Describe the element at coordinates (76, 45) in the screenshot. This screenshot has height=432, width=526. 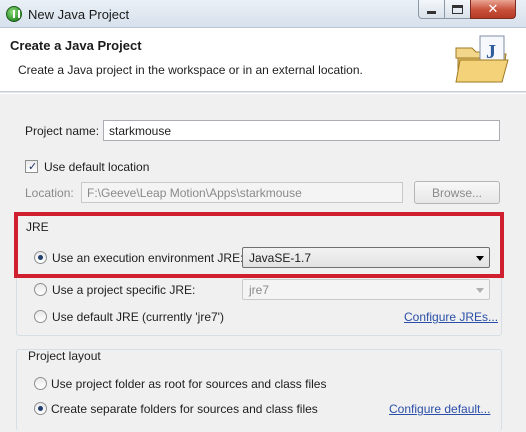
I see `page-title: Create a Java Project` at that location.